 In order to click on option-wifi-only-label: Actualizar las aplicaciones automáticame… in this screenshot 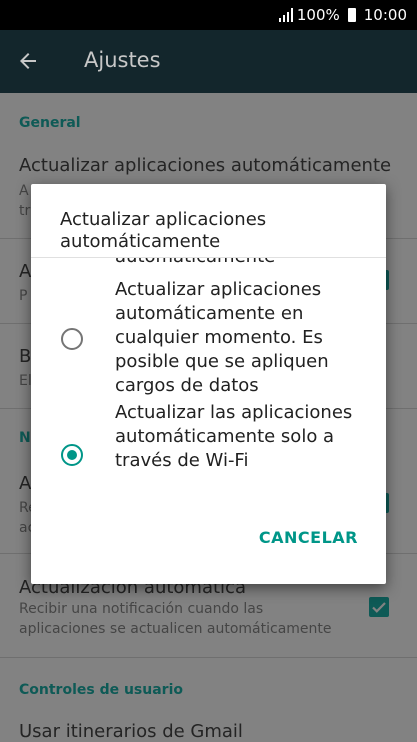, I will do `click(234, 436)`.